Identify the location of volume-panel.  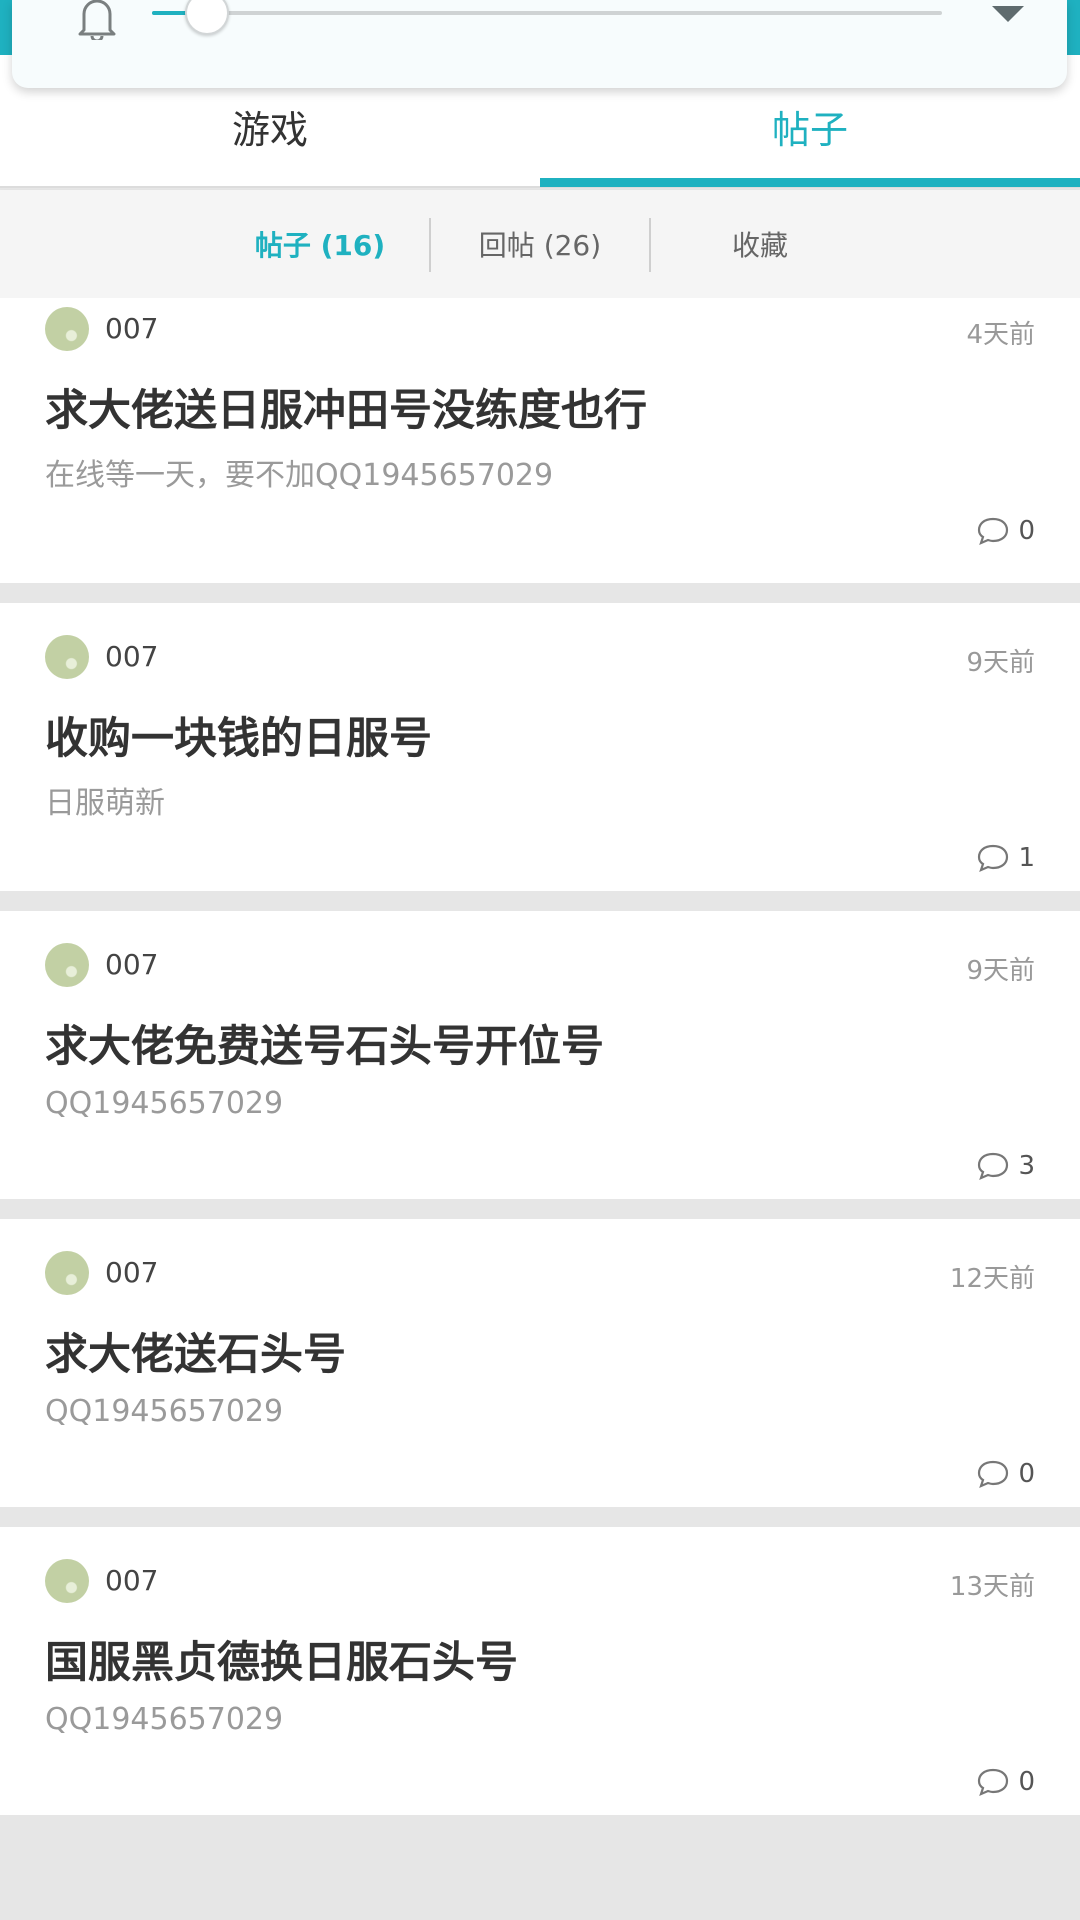
(539, 44).